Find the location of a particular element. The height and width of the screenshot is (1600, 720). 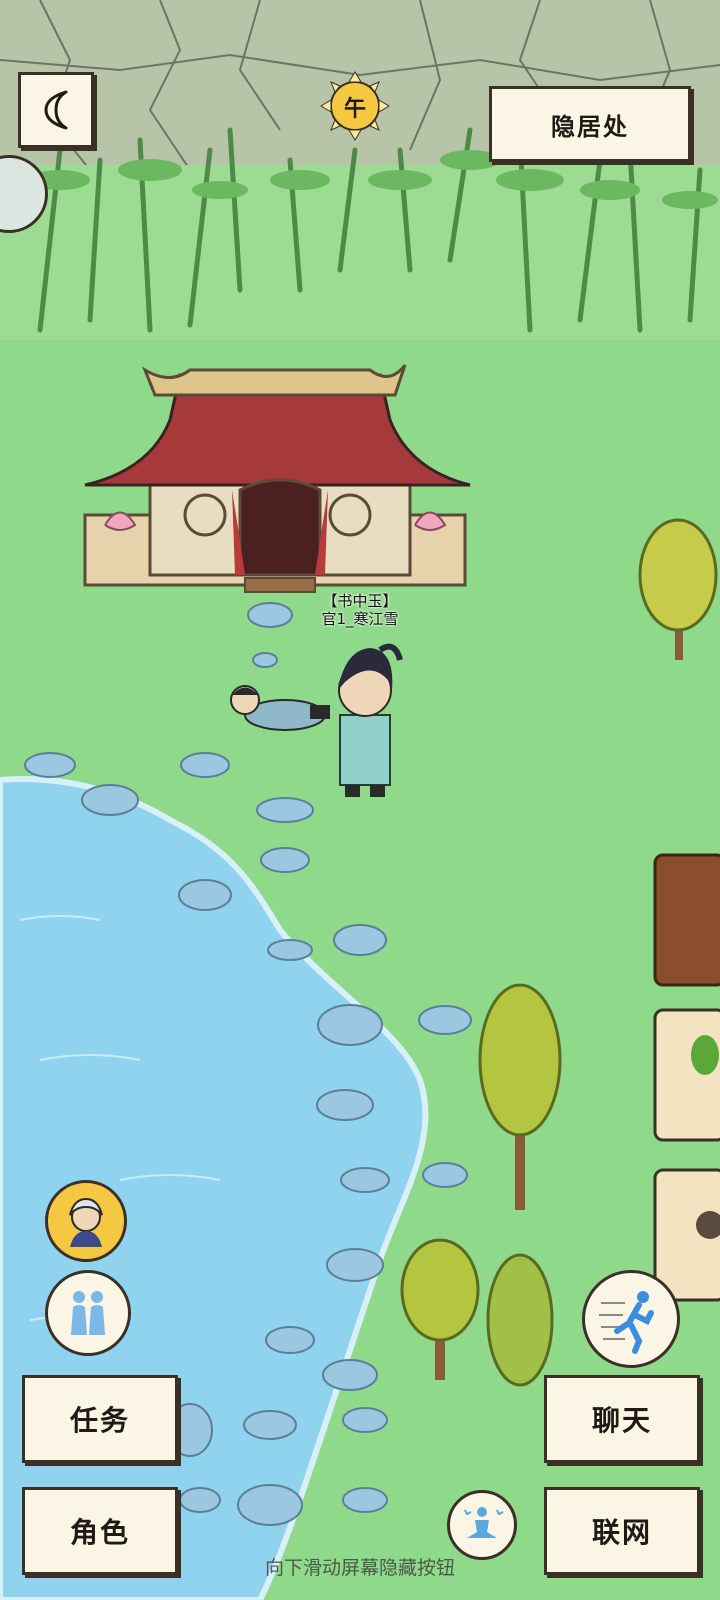

chat-label: 聊天 is located at coordinates (621, 1420).